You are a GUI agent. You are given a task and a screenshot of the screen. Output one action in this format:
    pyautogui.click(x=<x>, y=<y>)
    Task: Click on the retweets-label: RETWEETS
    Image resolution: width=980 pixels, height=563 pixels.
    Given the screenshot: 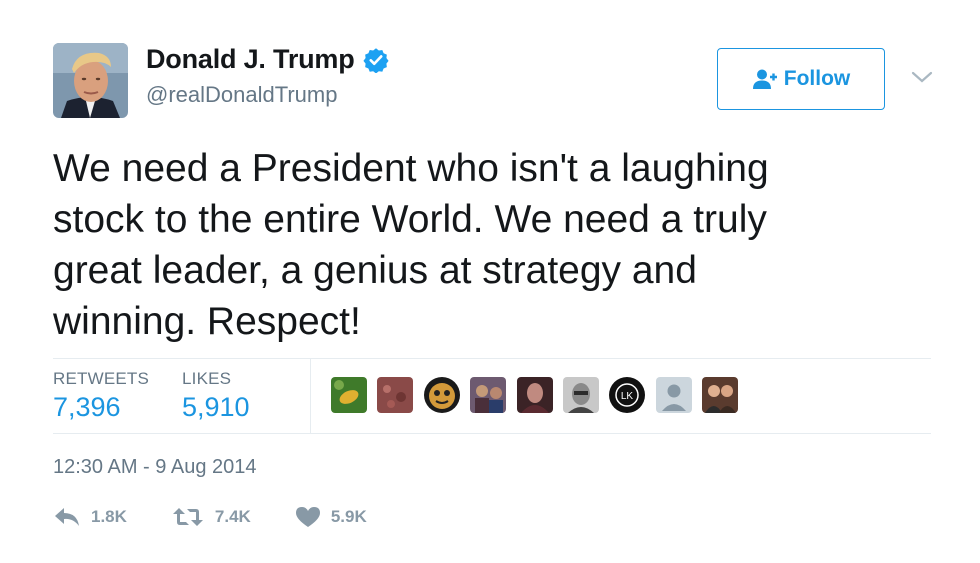 What is the action you would take?
    pyautogui.click(x=101, y=378)
    